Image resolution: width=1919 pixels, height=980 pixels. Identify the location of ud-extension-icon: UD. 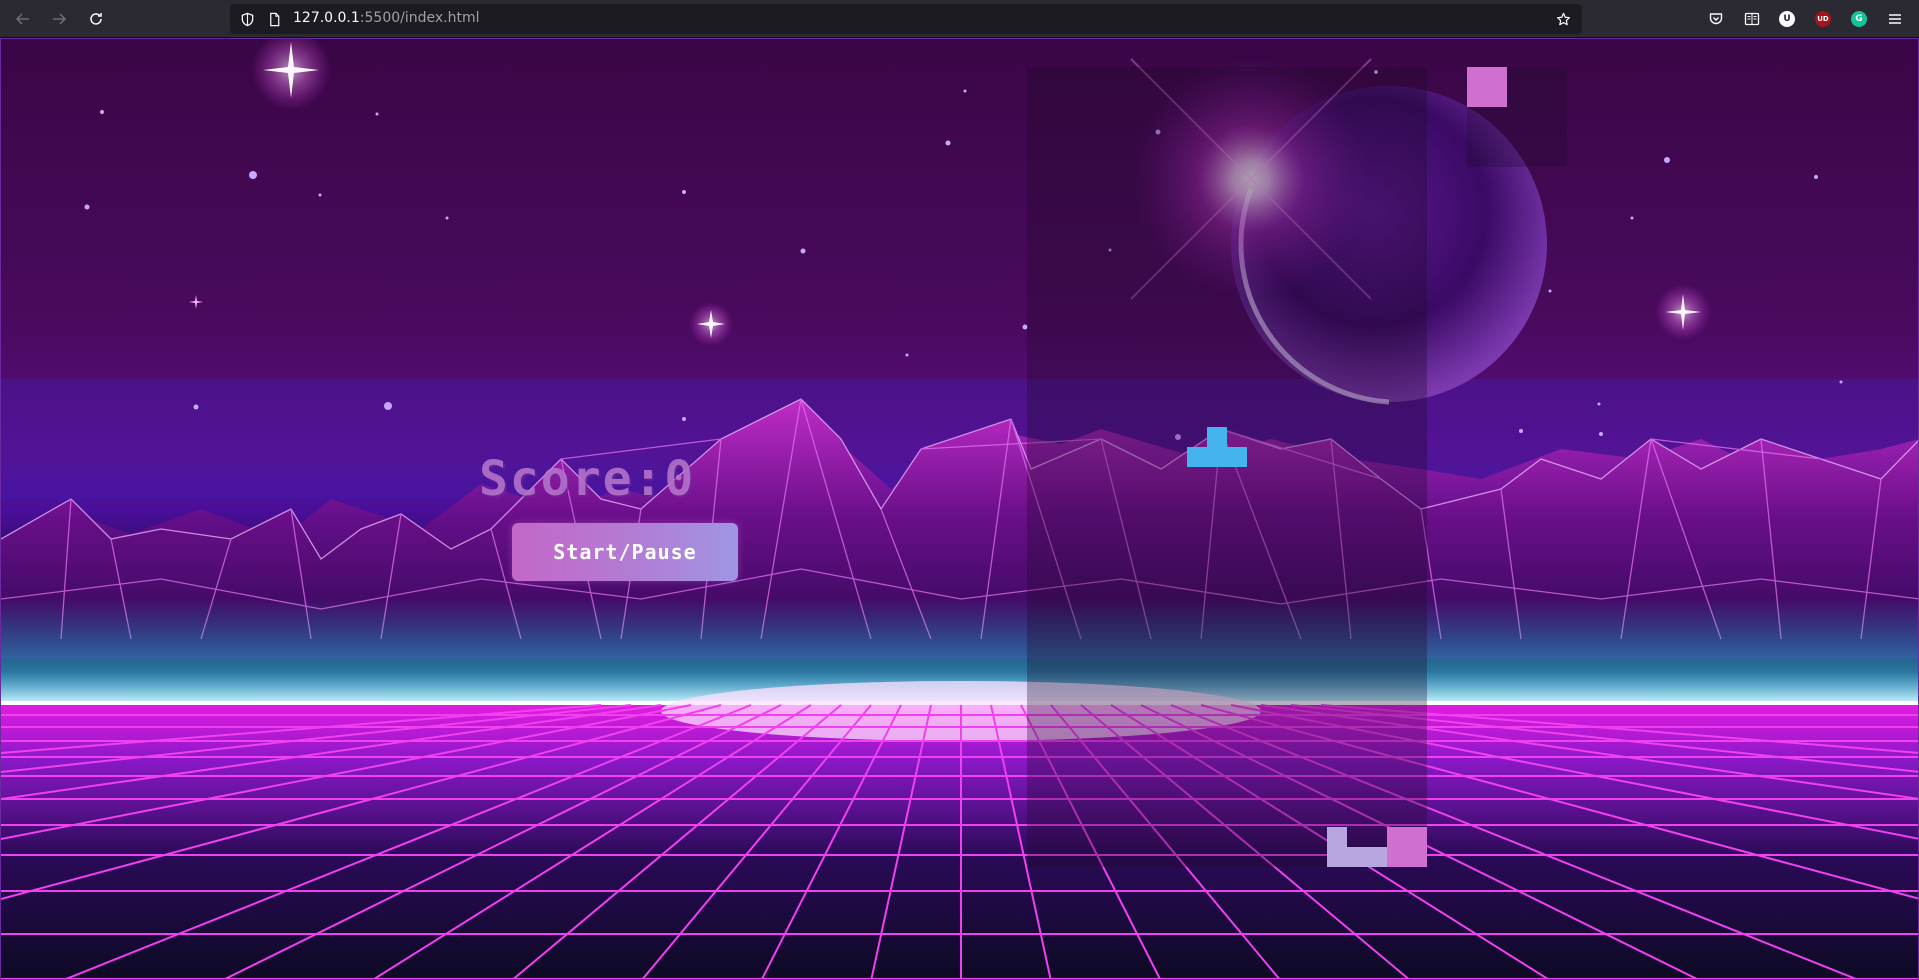
(1823, 19).